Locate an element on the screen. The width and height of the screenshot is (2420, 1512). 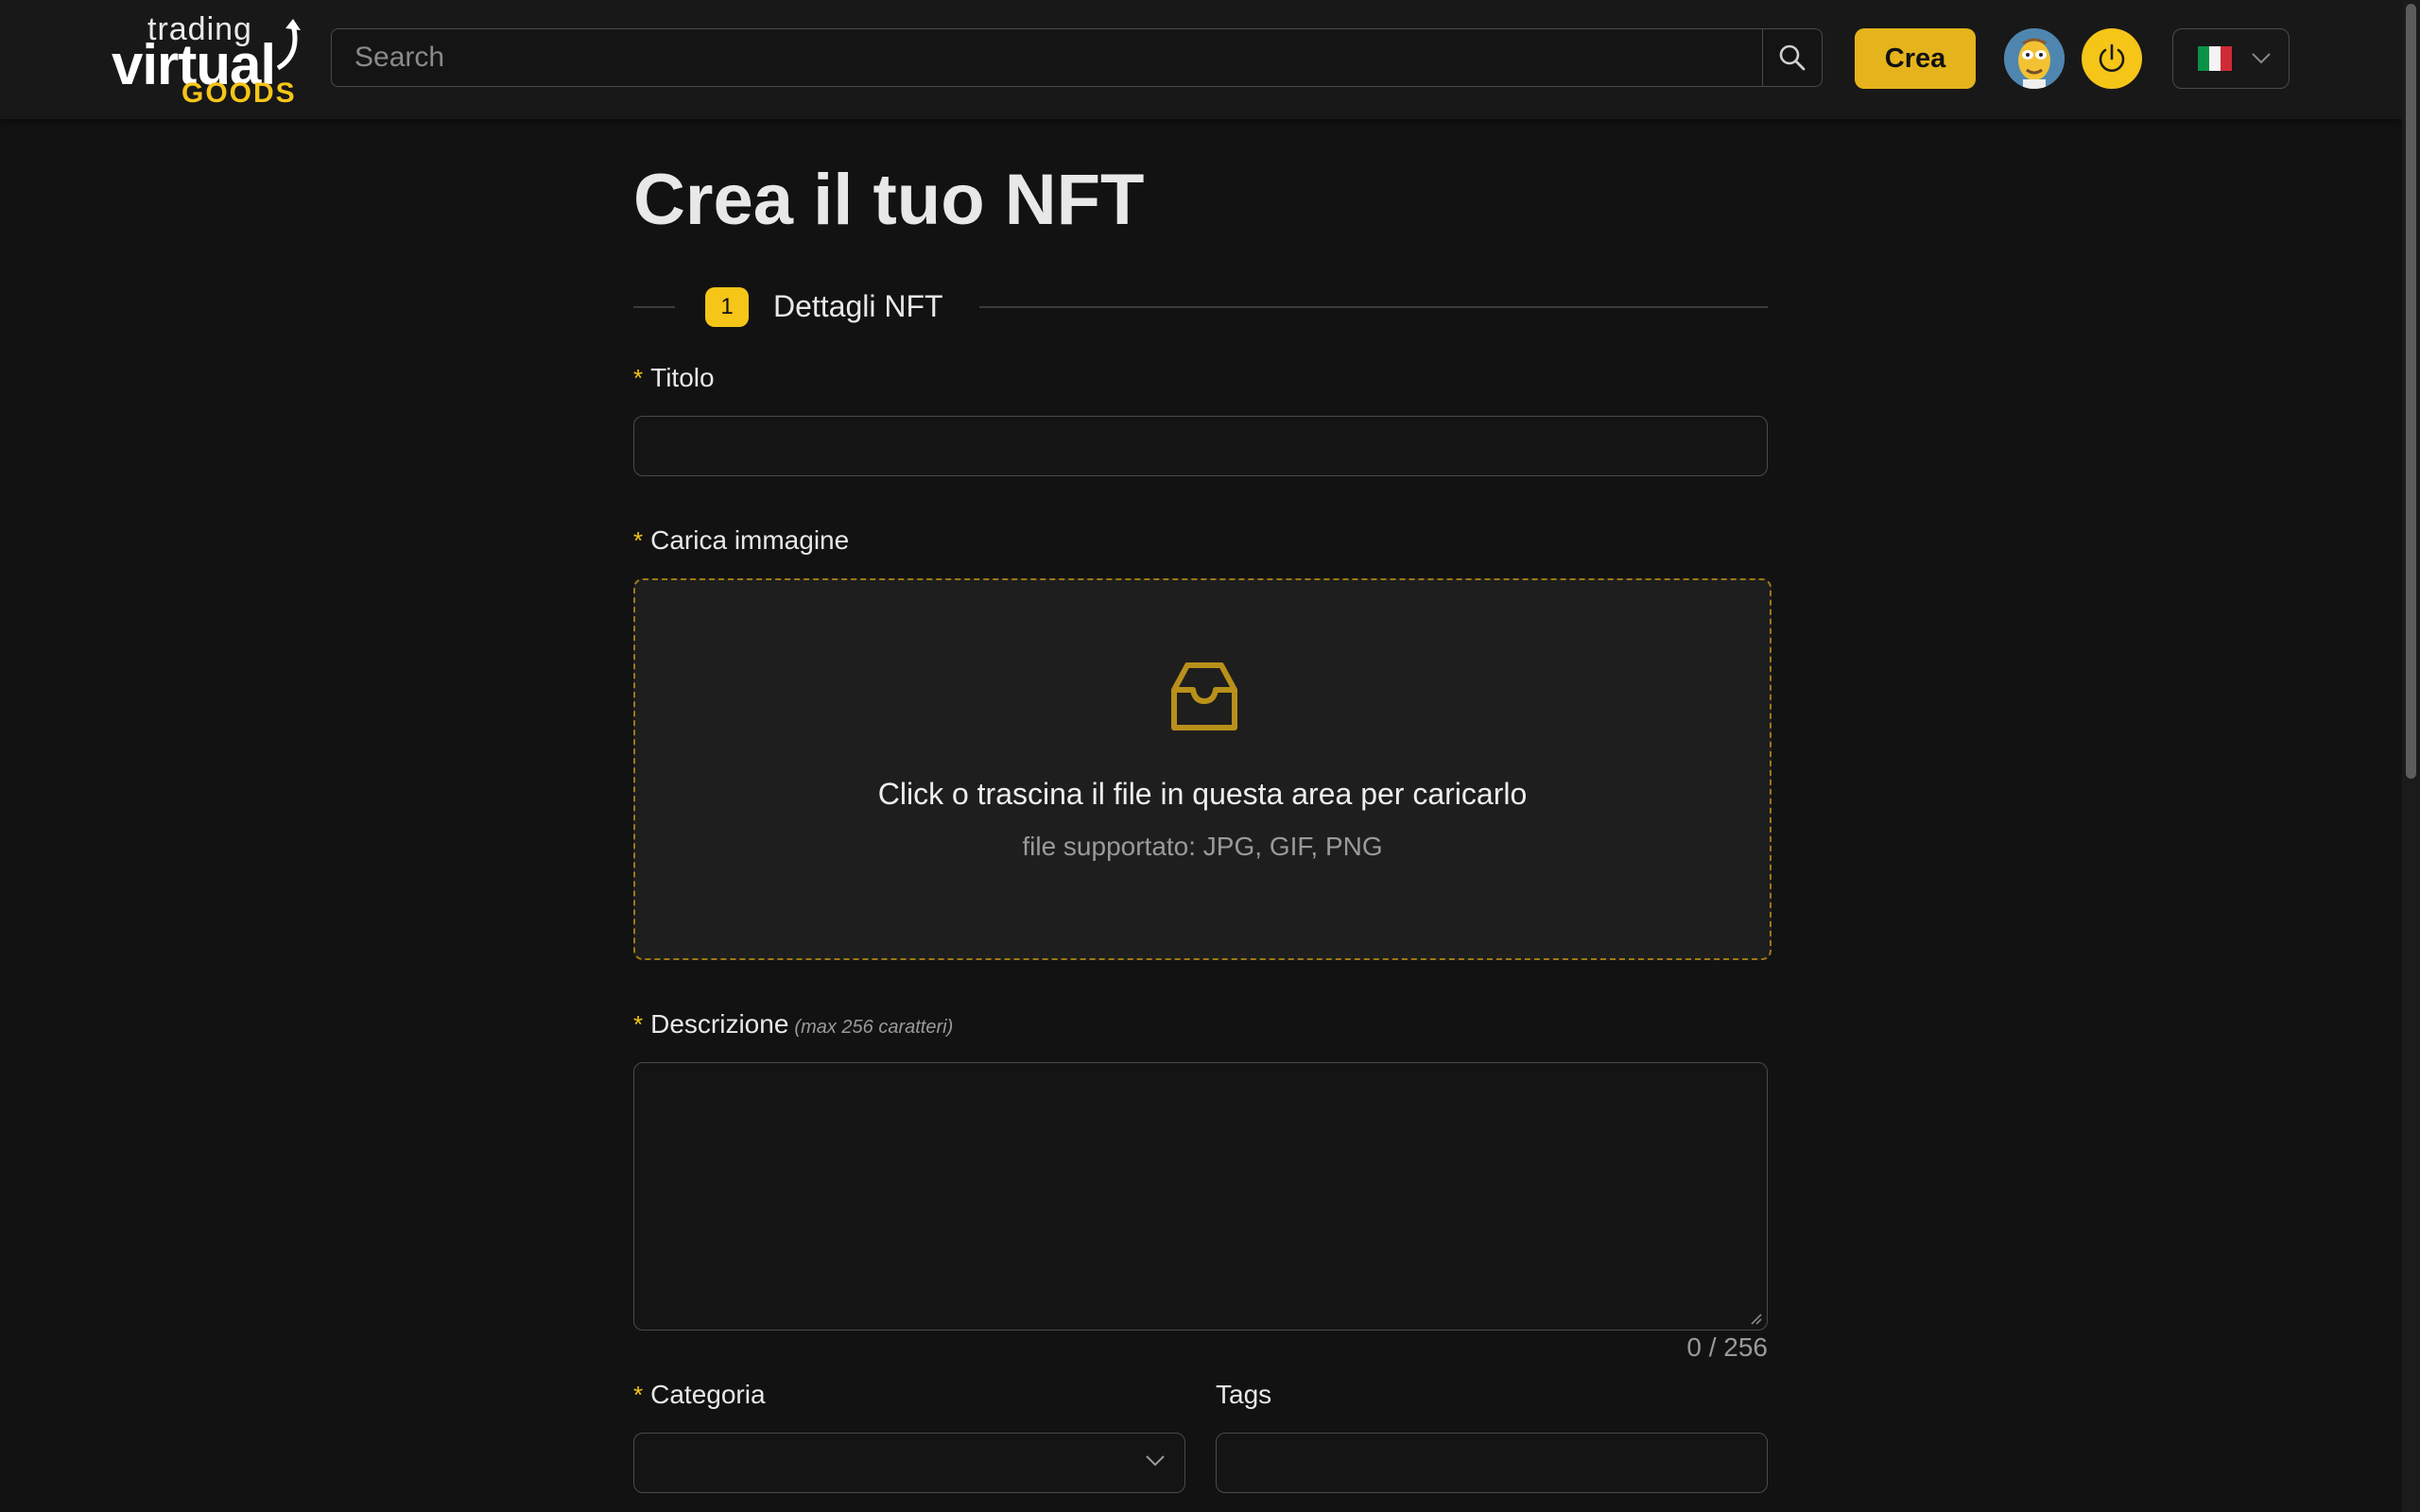
step-divider-left is located at coordinates (654, 307).